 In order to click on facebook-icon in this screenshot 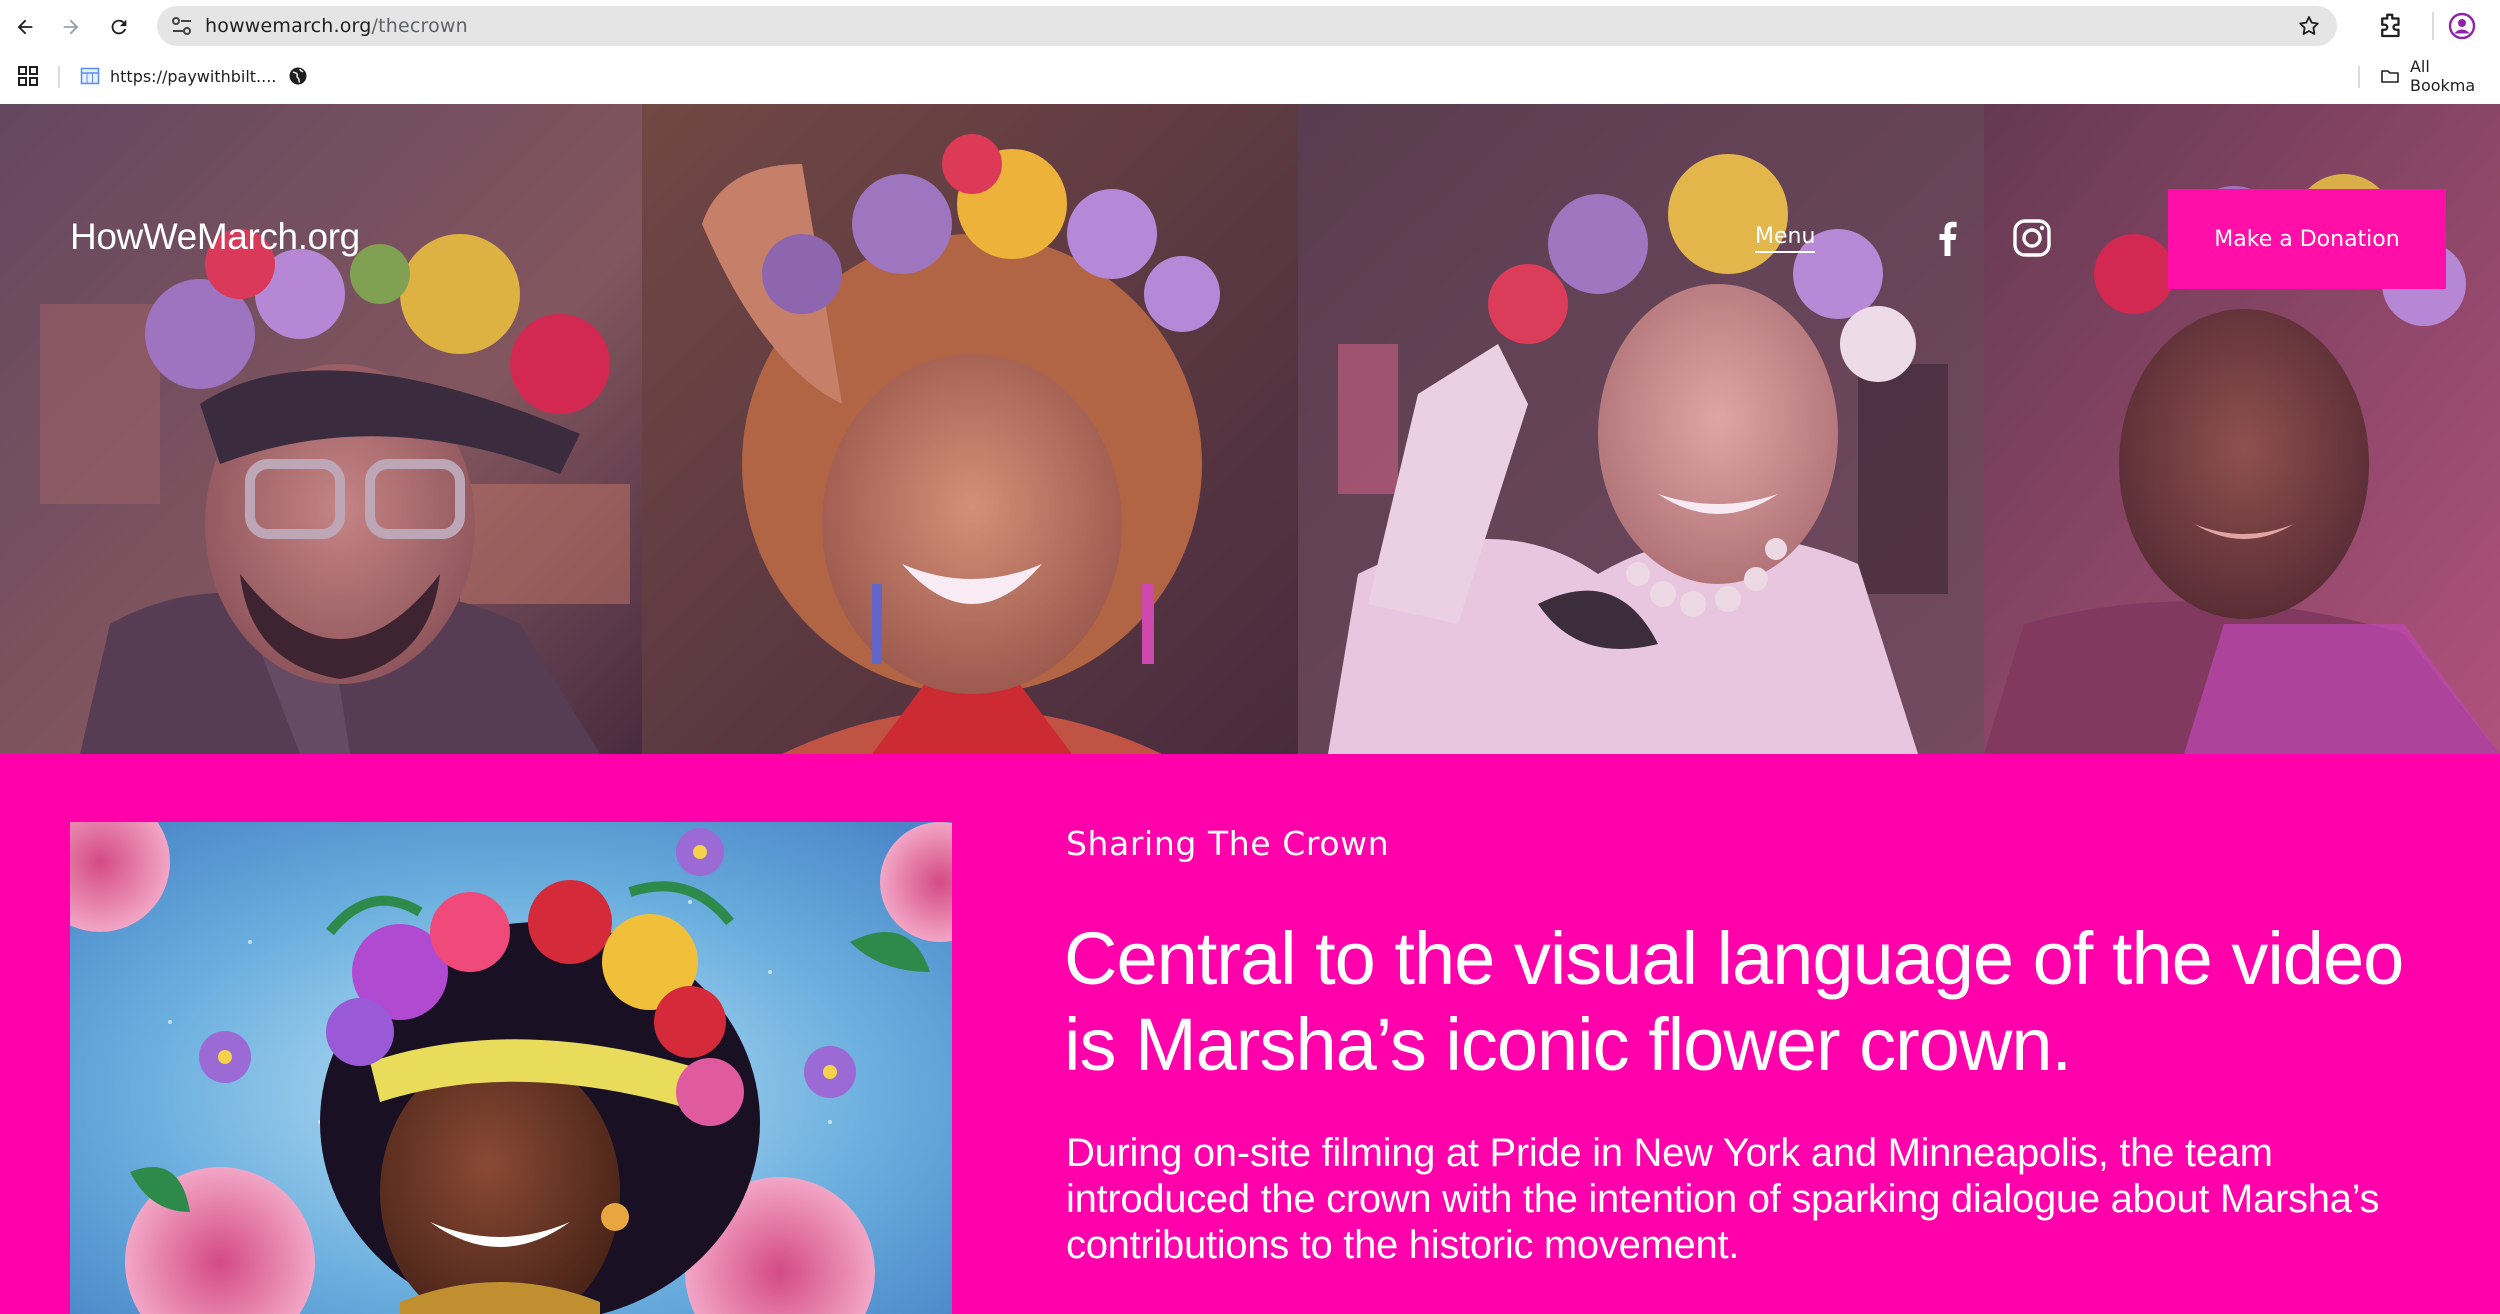, I will do `click(1948, 238)`.